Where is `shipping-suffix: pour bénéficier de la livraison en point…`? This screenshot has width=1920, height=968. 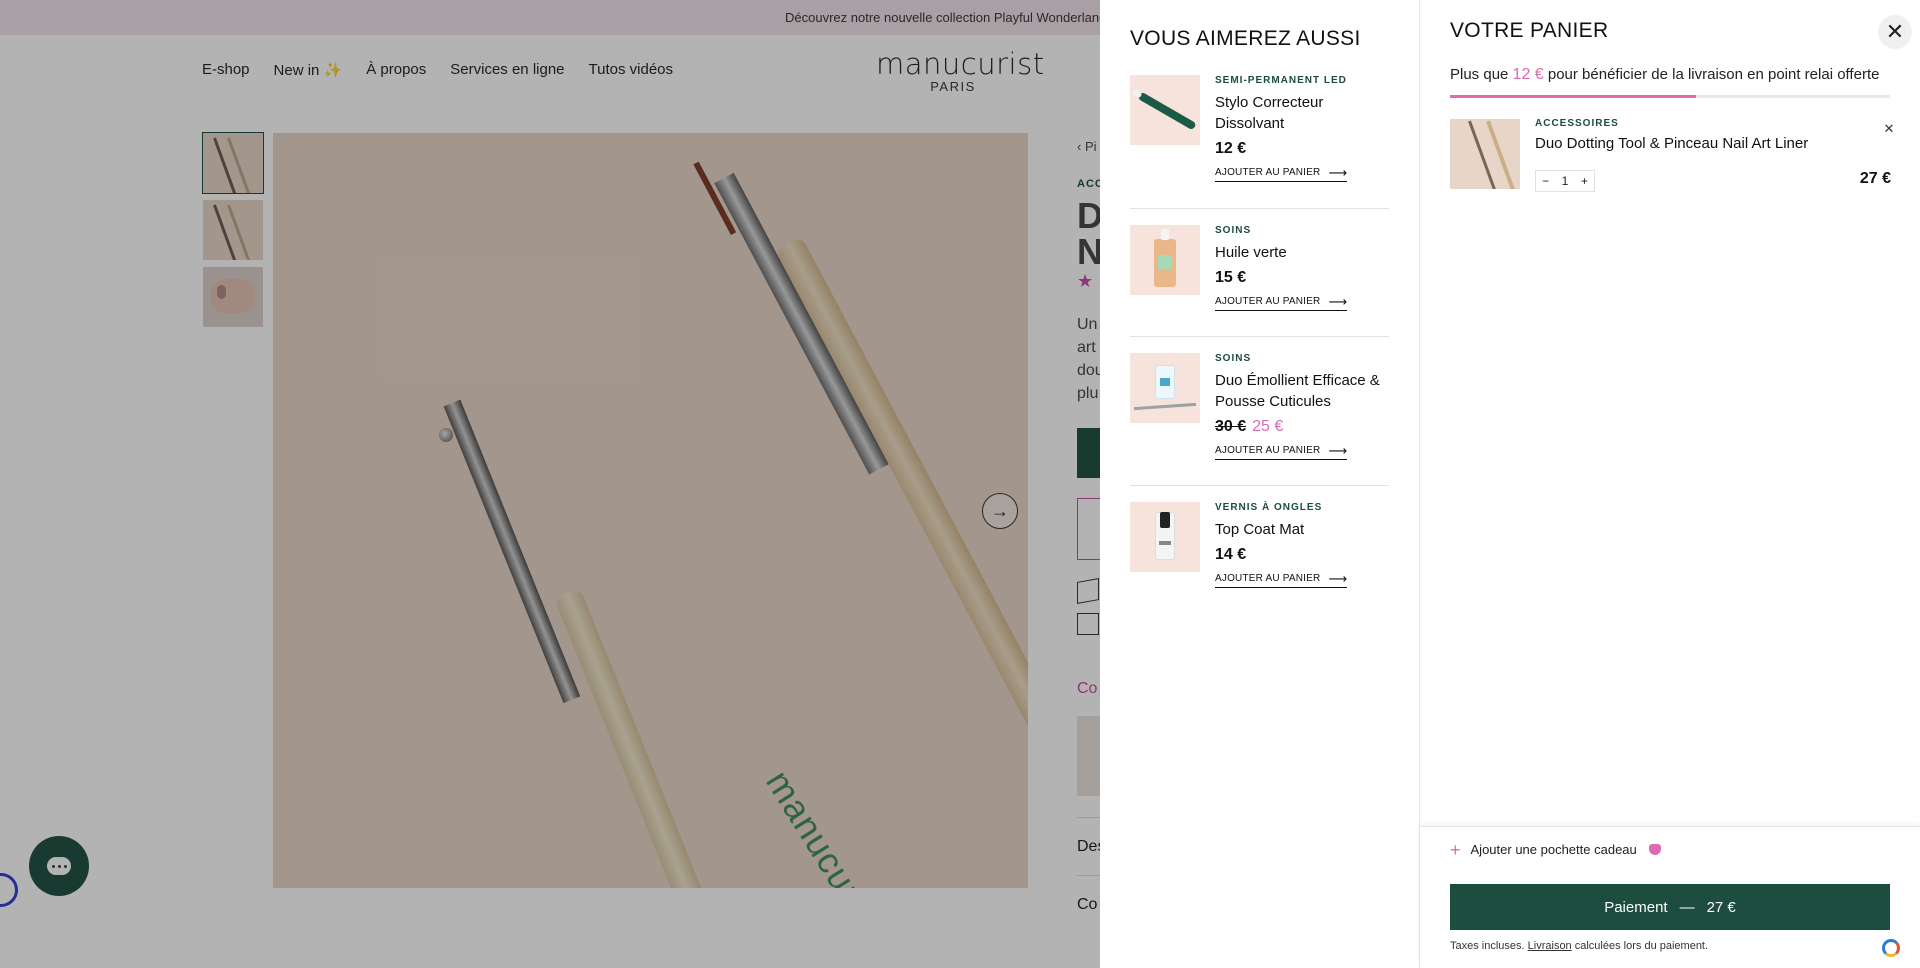 shipping-suffix: pour bénéficier de la livraison en point… is located at coordinates (1713, 74).